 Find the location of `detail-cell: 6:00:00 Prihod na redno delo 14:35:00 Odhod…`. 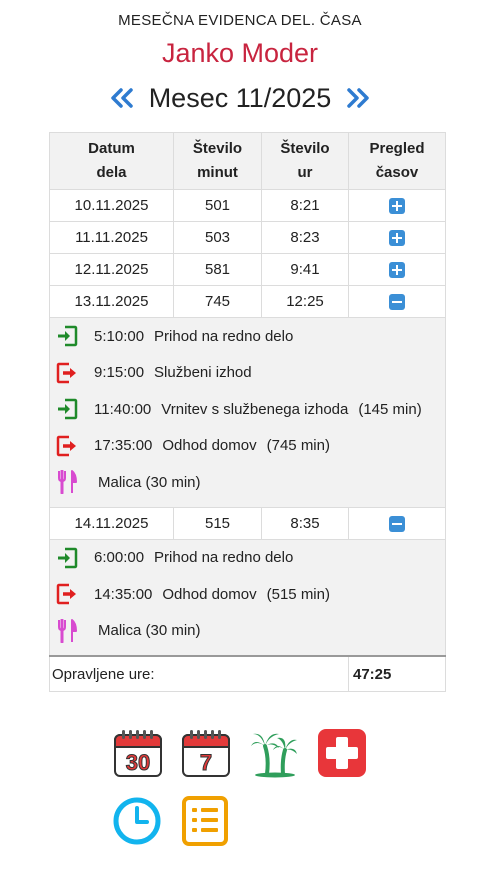

detail-cell: 6:00:00 Prihod na redno delo 14:35:00 Odhod… is located at coordinates (247, 597).